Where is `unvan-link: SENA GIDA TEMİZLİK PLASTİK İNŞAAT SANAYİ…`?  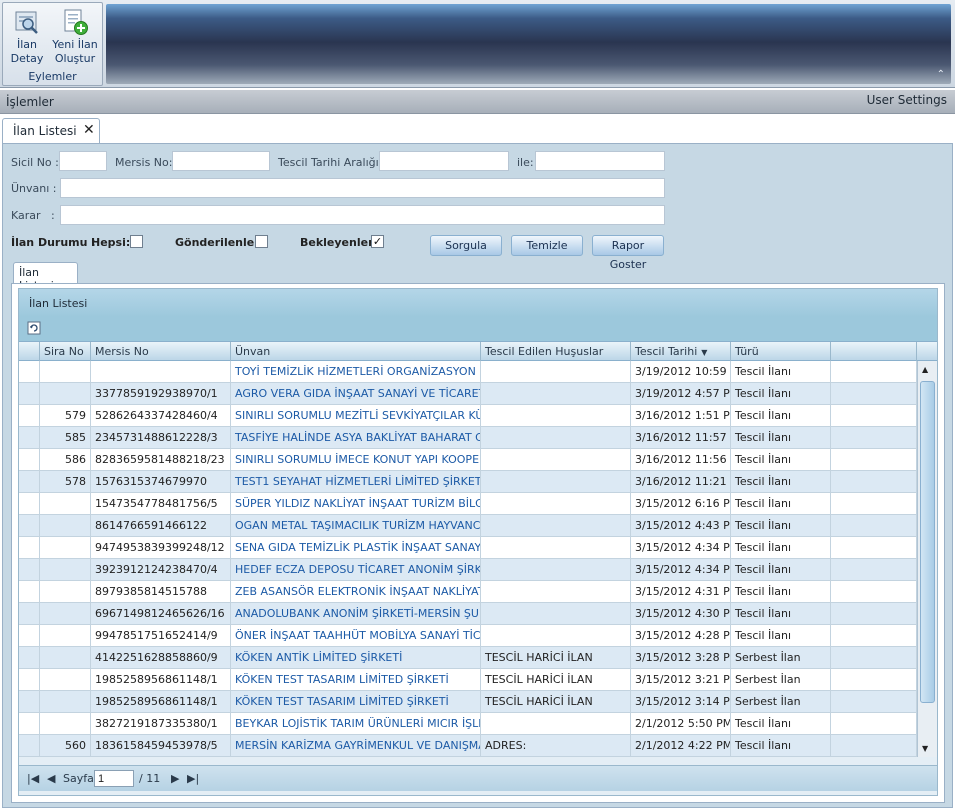
unvan-link: SENA GIDA TEMİZLİK PLASTİK İNŞAAT SANAYİ… is located at coordinates (356, 548).